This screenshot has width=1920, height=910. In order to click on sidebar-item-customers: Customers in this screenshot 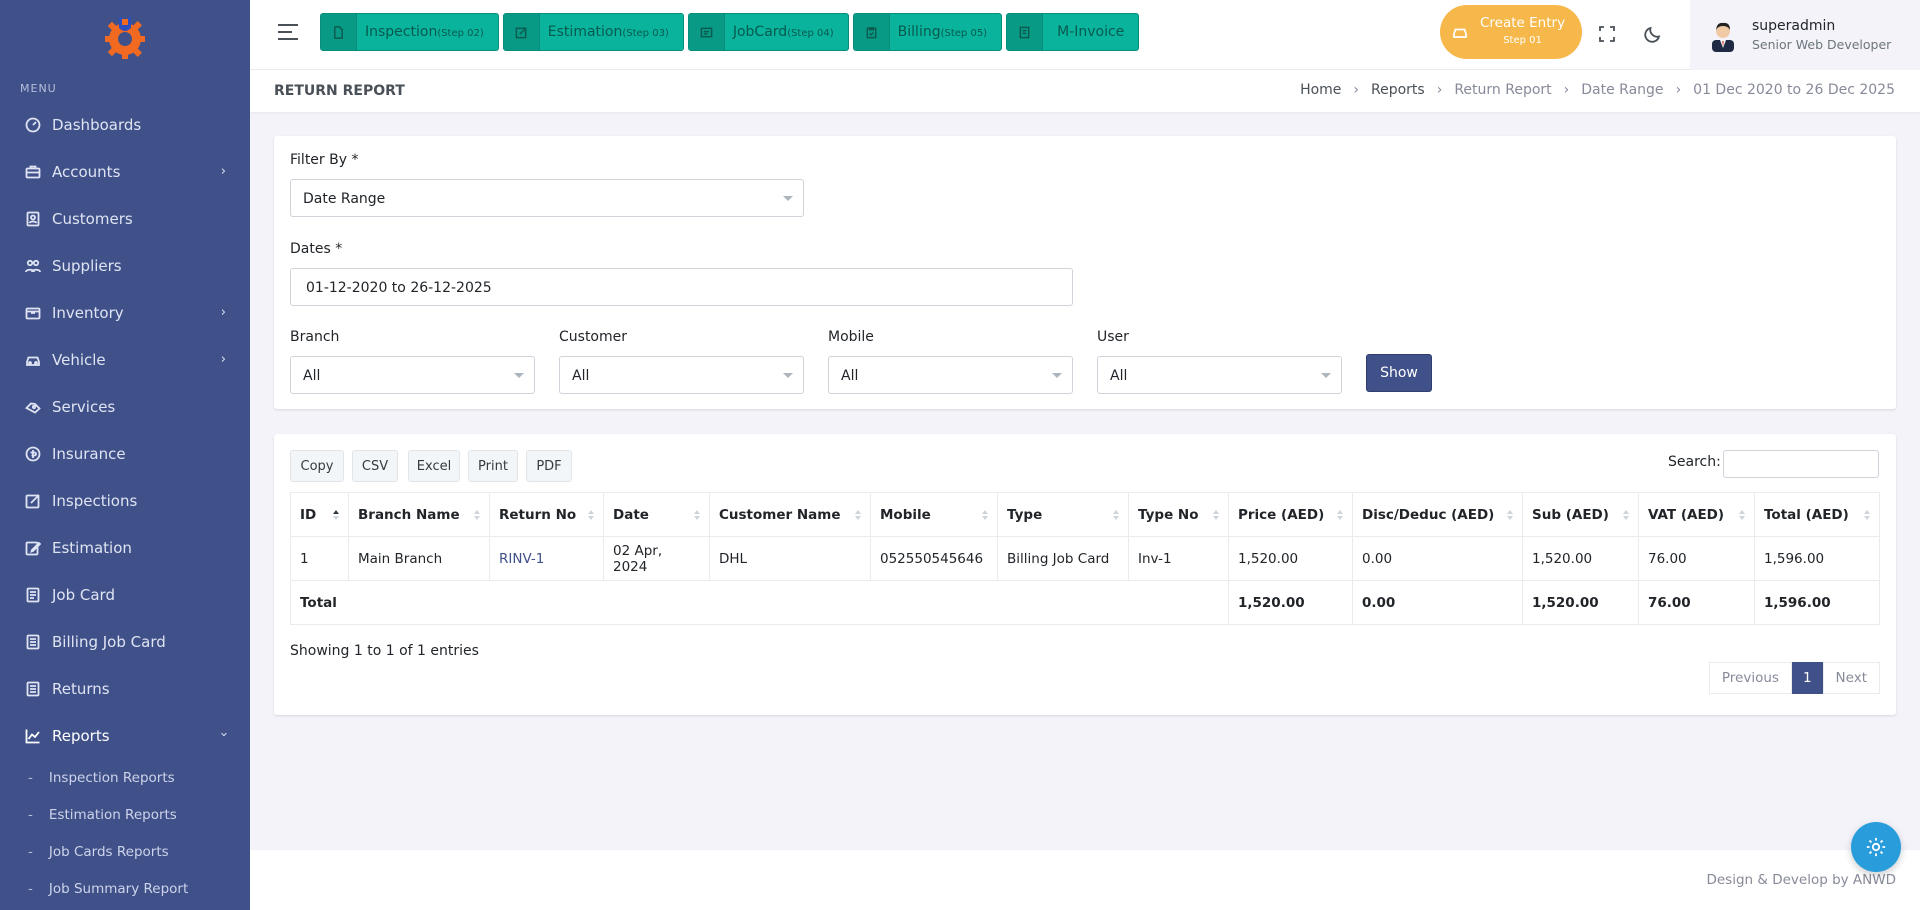, I will do `click(125, 218)`.